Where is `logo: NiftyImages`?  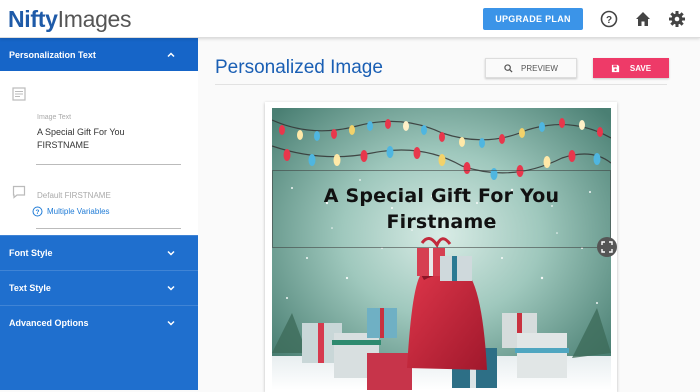
logo: NiftyImages is located at coordinates (70, 19).